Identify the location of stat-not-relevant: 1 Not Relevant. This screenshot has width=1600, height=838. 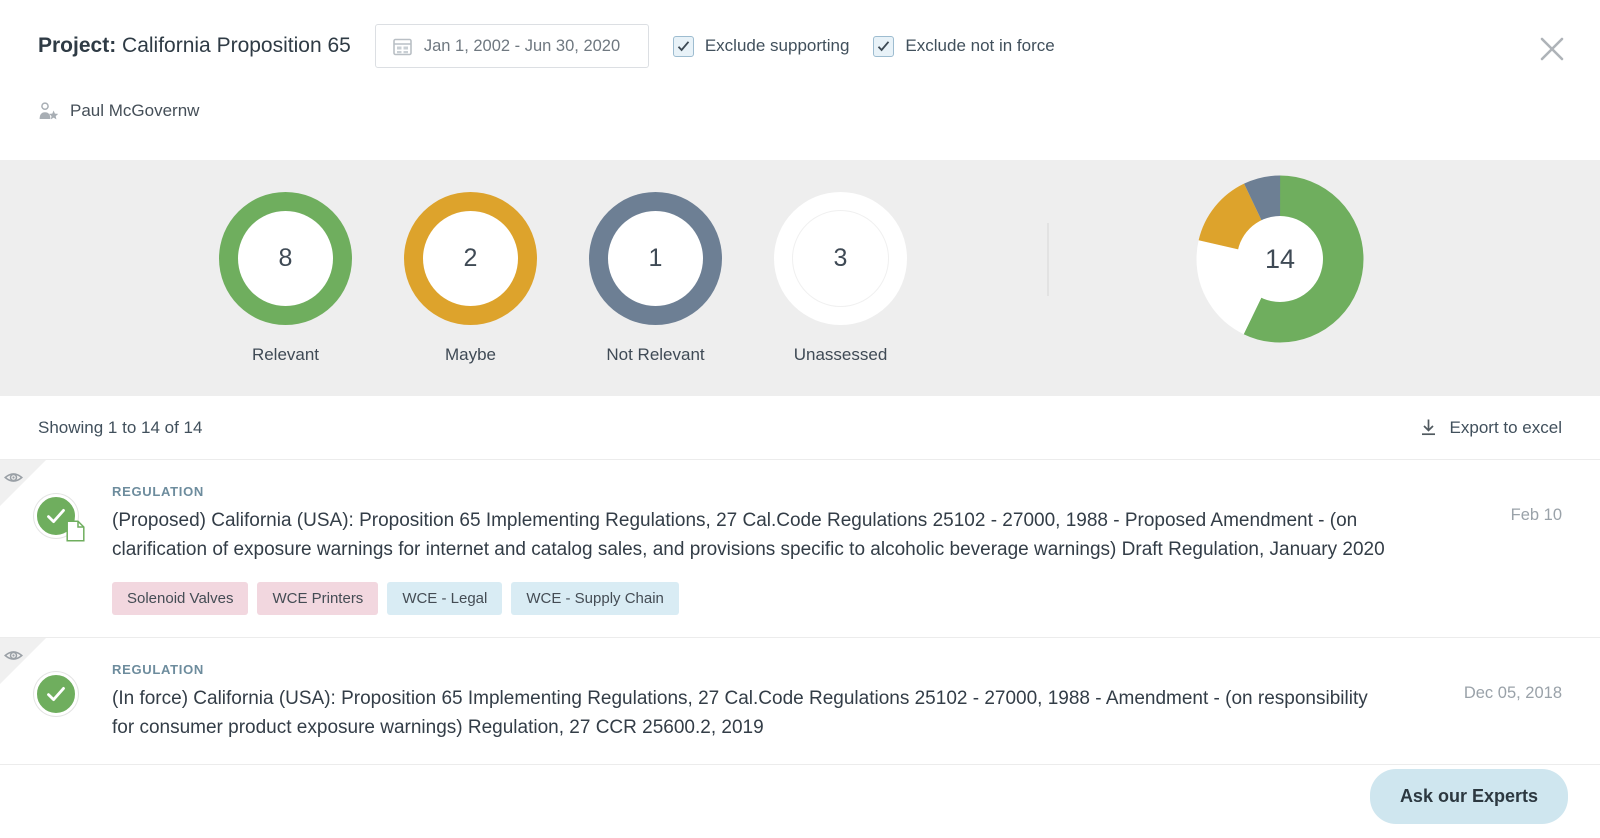
(655, 278).